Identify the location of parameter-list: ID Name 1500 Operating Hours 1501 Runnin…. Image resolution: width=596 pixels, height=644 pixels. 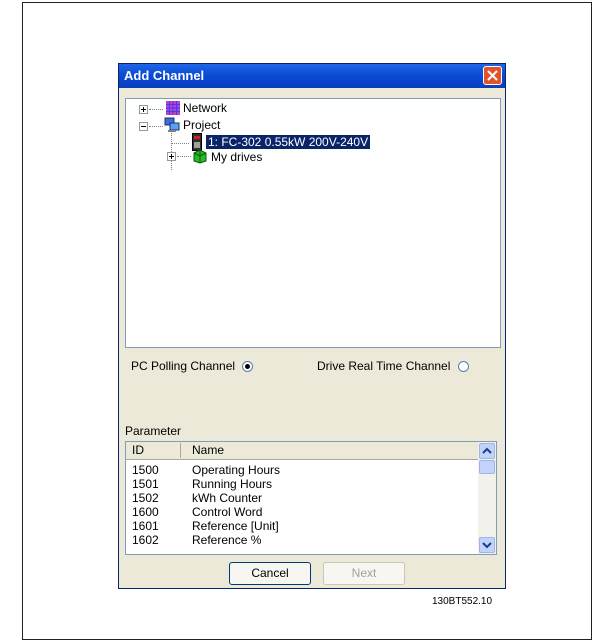
(311, 498).